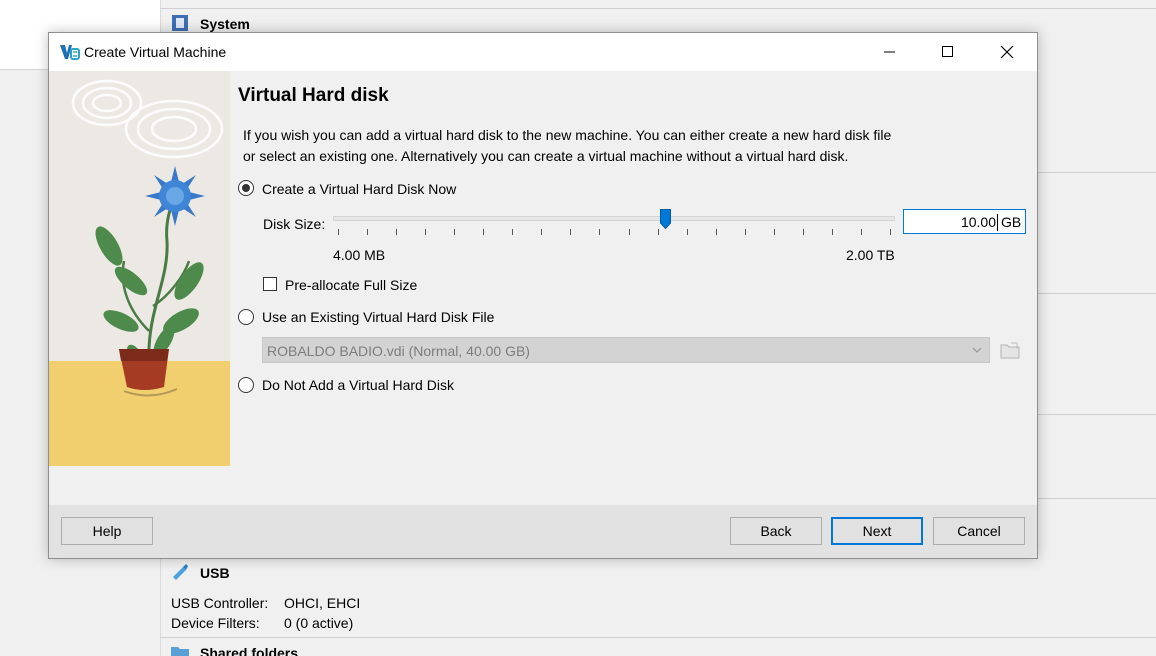 The image size is (1156, 656). I want to click on virtualbox-icon, so click(70, 52).